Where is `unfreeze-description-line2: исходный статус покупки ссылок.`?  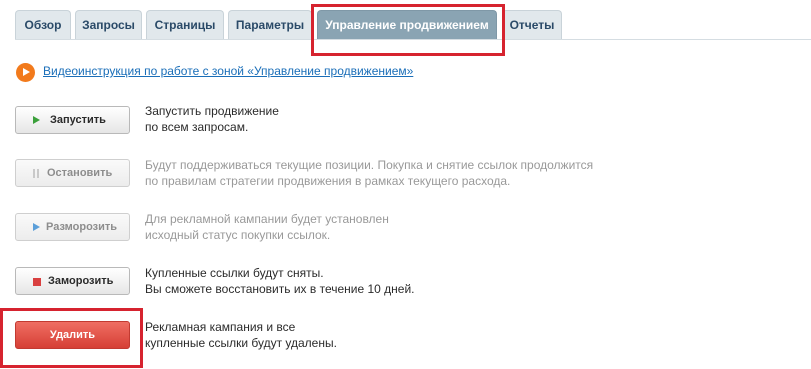
unfreeze-description-line2: исходный статус покупки ссылок. is located at coordinates (238, 235).